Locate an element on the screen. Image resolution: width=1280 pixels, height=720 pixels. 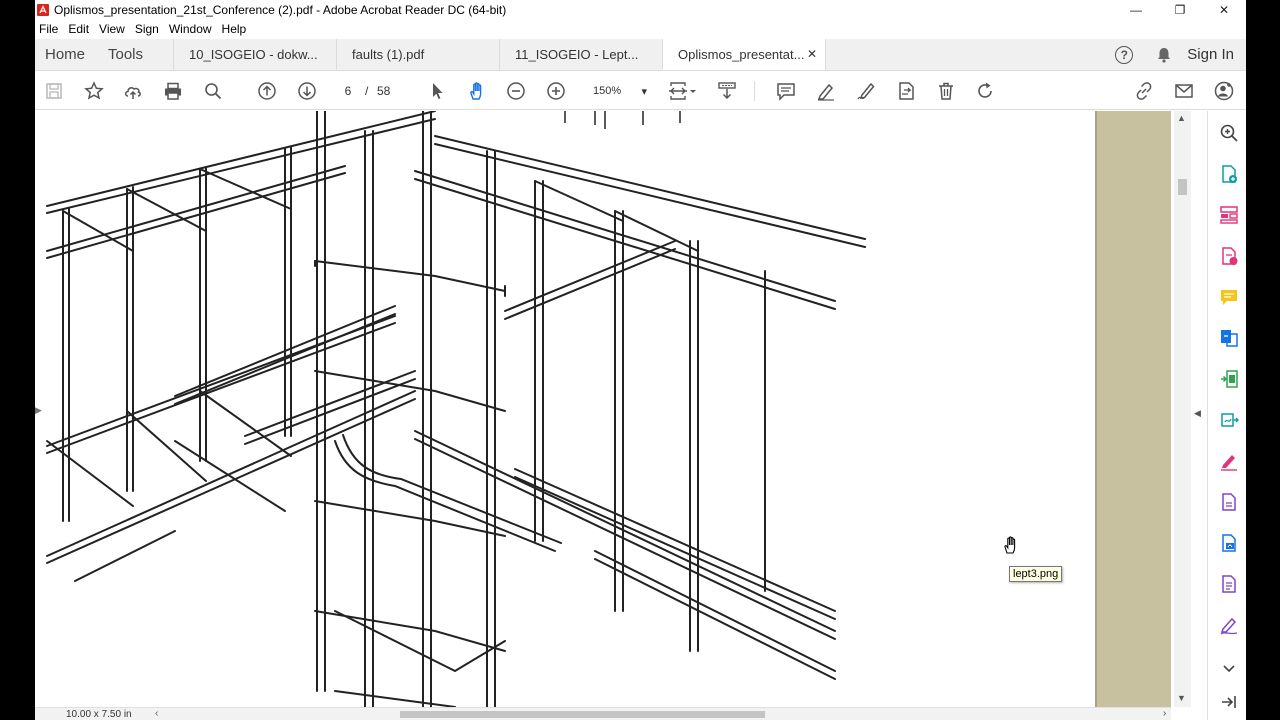
scroll-right-icon: › is located at coordinates (1164, 713).